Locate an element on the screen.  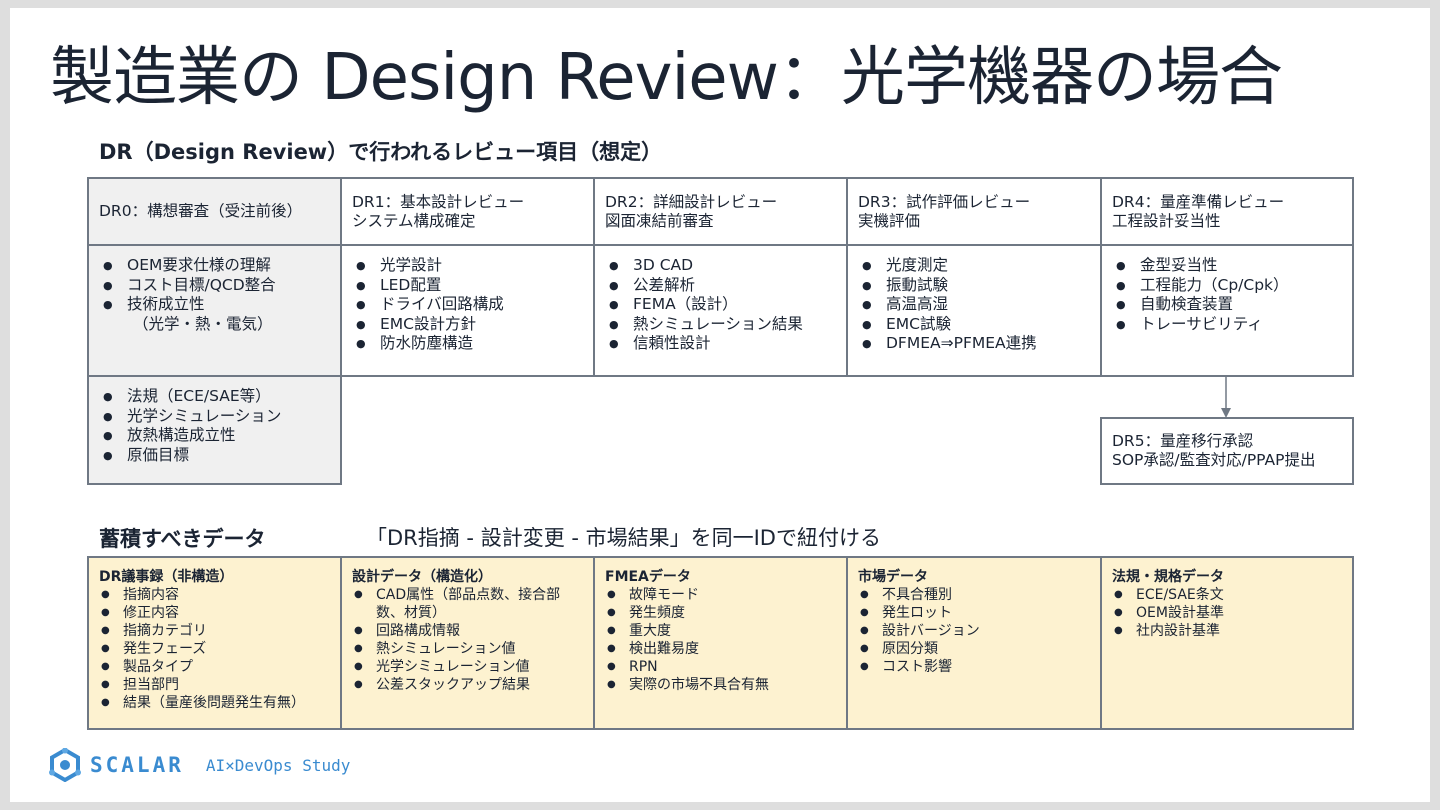
scalar-logo-icon is located at coordinates (65, 765).